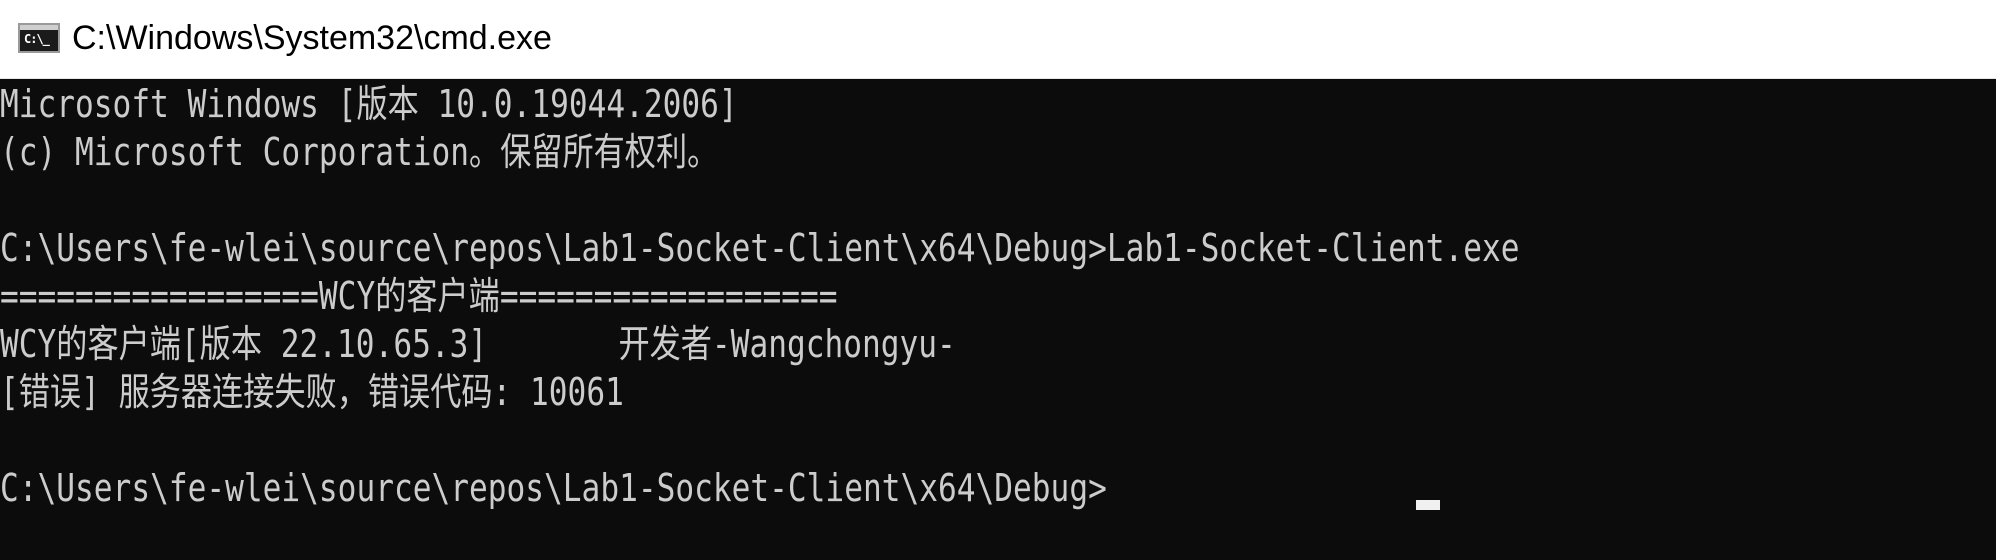  I want to click on console-line-2: (c) Microsoft Corporation。保留所有权利。, so click(359, 152).